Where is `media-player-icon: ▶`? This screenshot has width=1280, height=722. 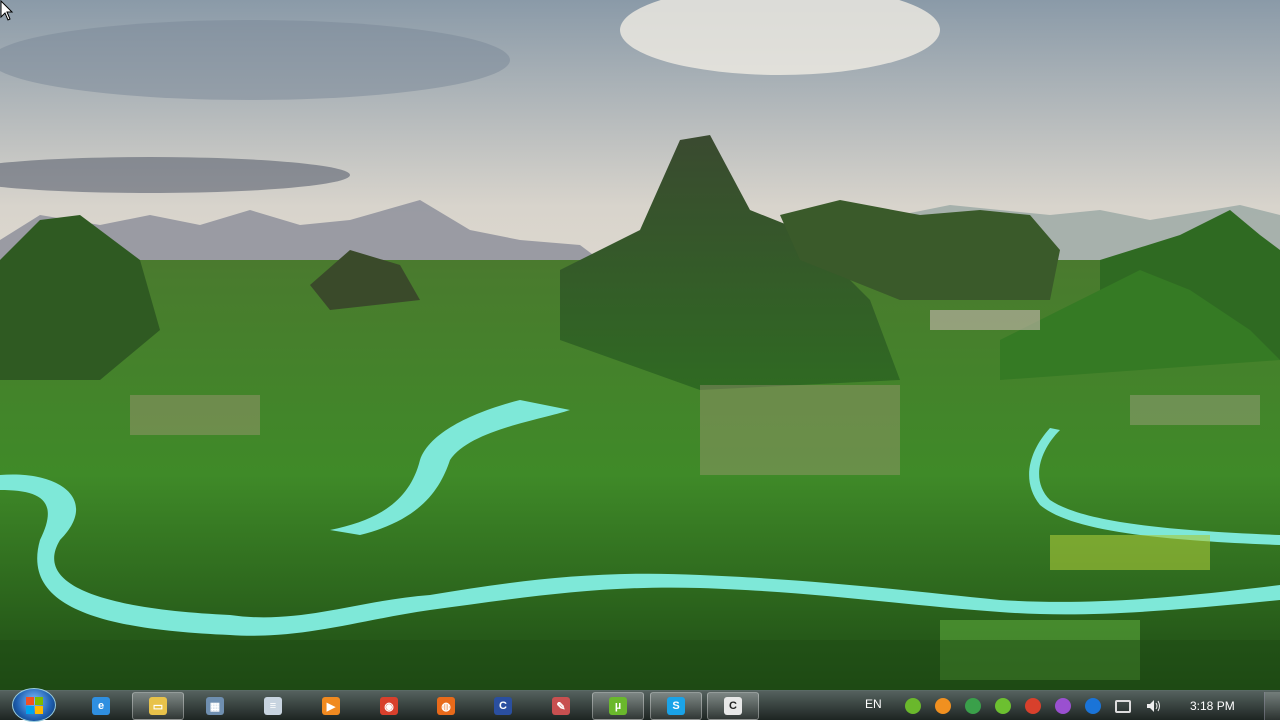 media-player-icon: ▶ is located at coordinates (331, 706).